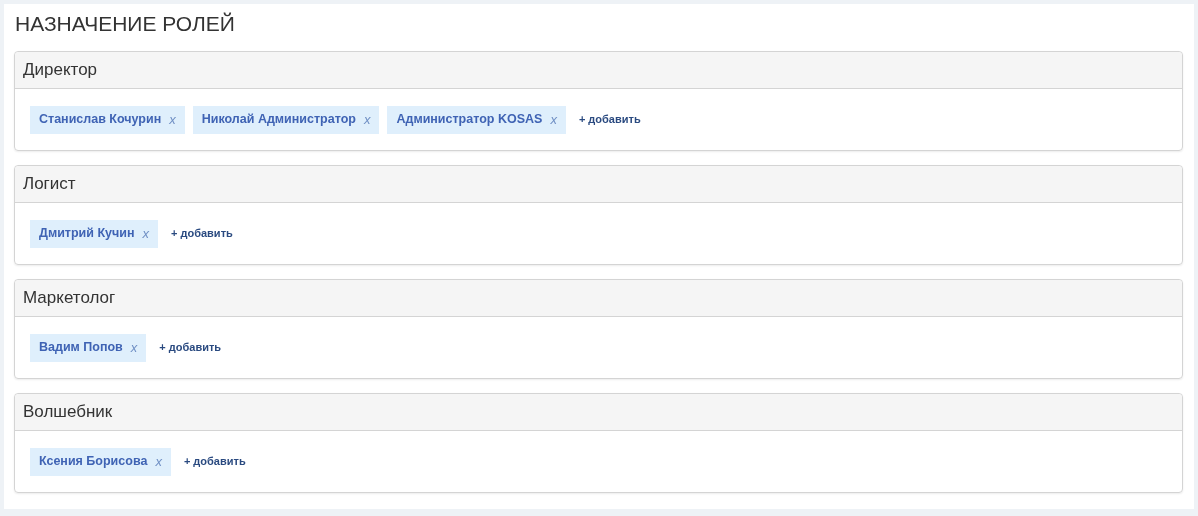 This screenshot has width=1198, height=516. Describe the element at coordinates (49, 184) in the screenshot. I see `role-name: Логист` at that location.